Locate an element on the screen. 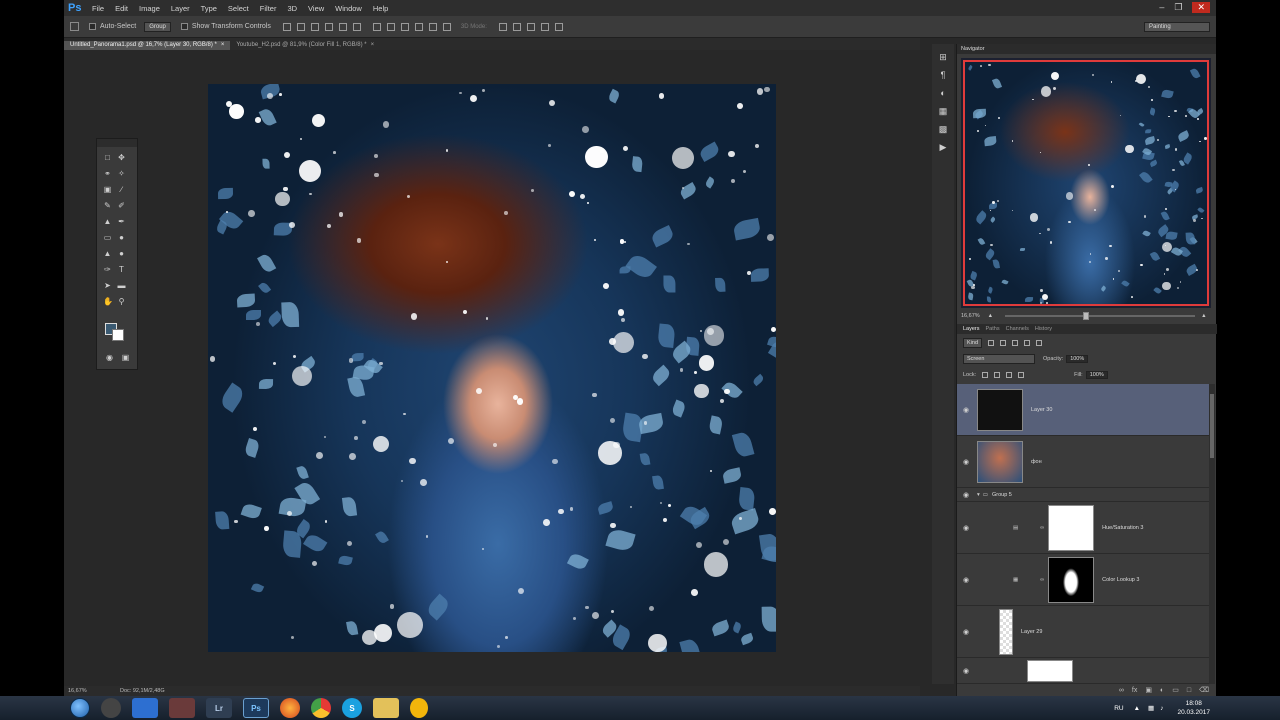 The height and width of the screenshot is (720, 1280). layers-scrollbar is located at coordinates (1212, 534).